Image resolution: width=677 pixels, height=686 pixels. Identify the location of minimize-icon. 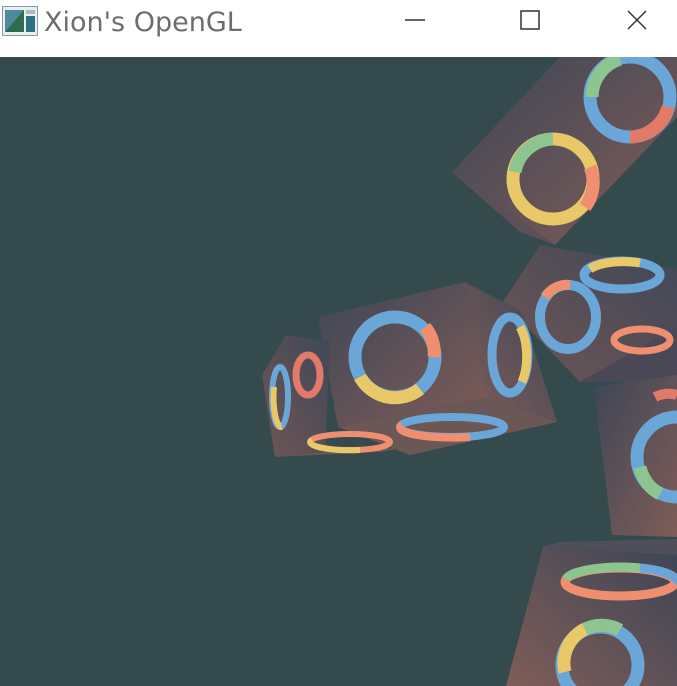
(415, 22).